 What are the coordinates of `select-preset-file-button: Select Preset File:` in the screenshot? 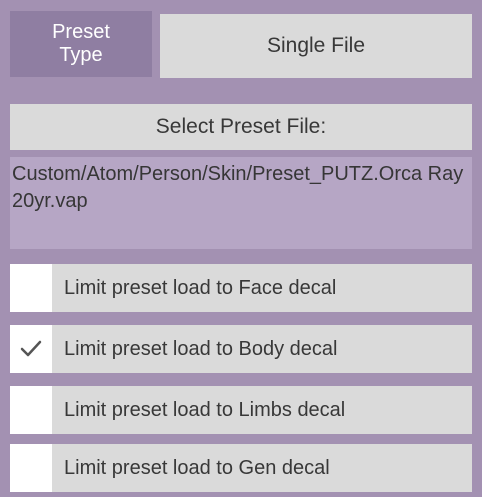 It's located at (241, 127).